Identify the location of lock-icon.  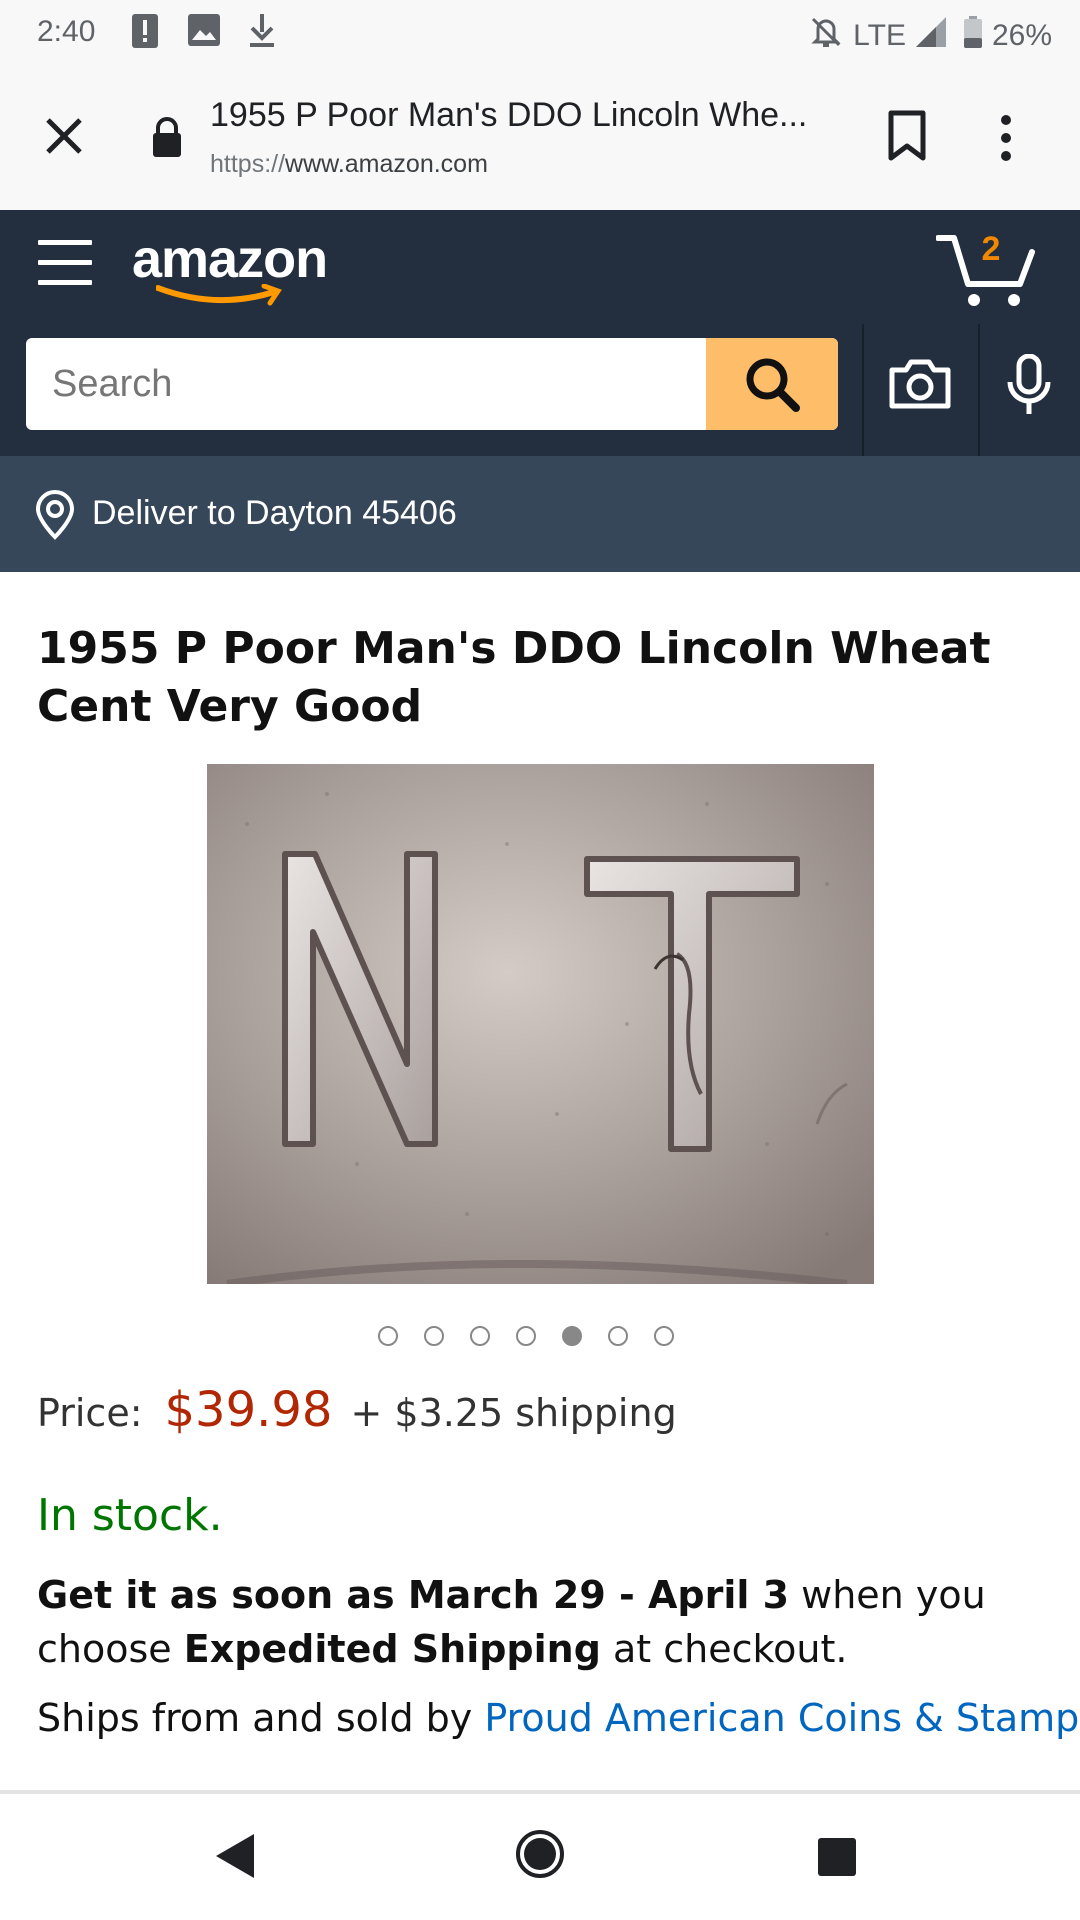
(167, 139).